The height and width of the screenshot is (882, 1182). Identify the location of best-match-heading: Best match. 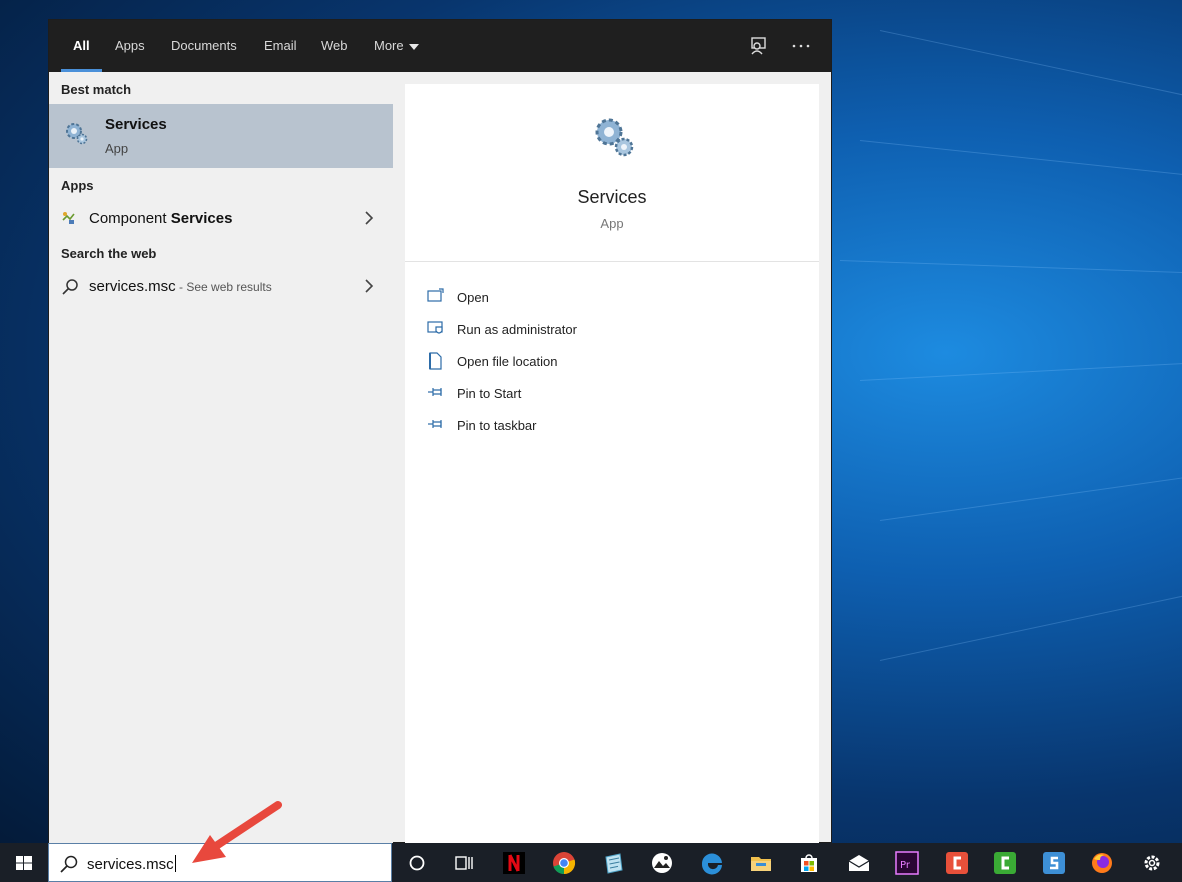
(96, 89).